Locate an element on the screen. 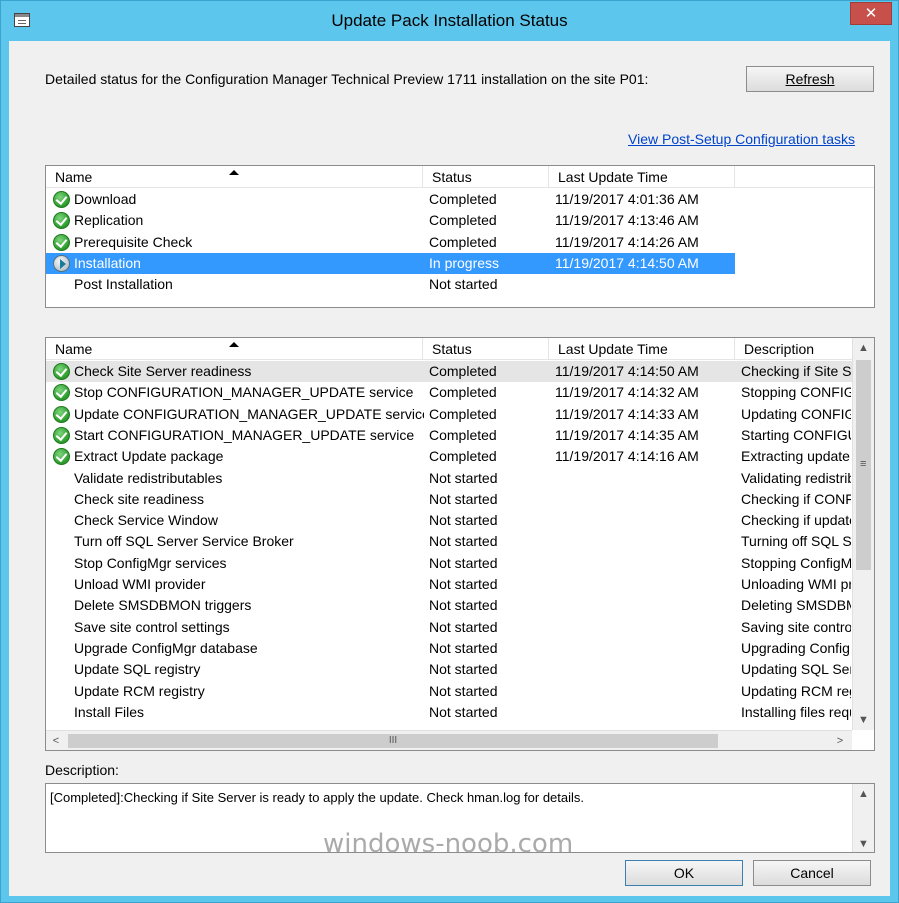 Image resolution: width=899 pixels, height=903 pixels. col-description: Description is located at coordinates (793, 349).